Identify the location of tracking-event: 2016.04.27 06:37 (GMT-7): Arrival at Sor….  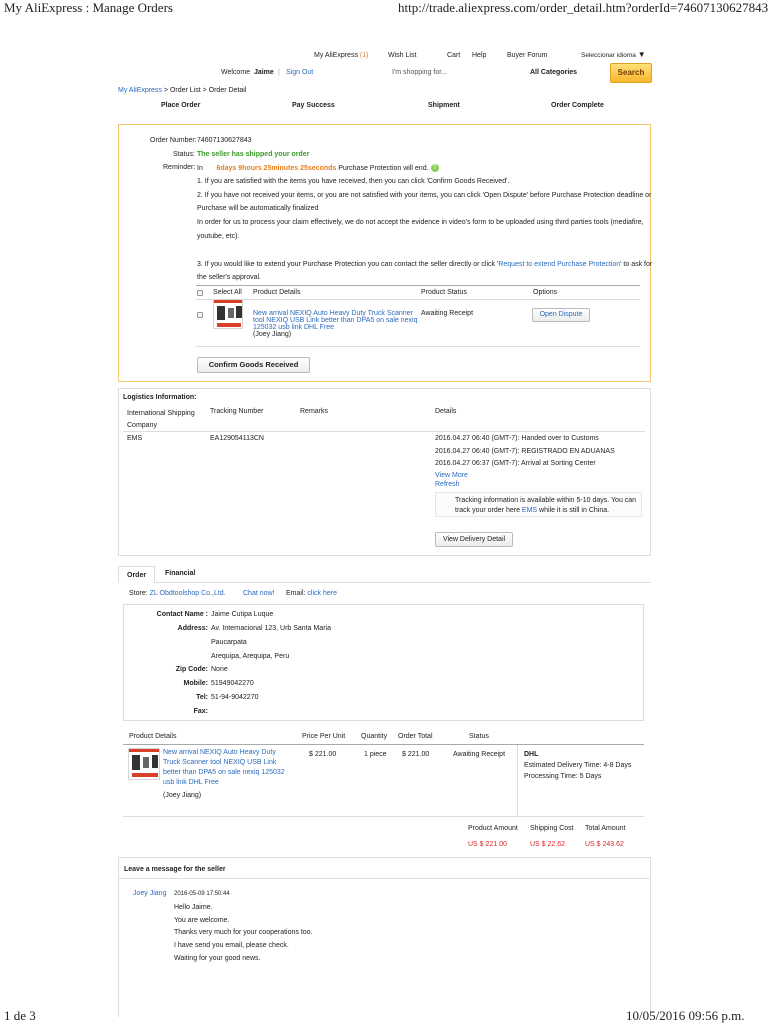
(515, 463).